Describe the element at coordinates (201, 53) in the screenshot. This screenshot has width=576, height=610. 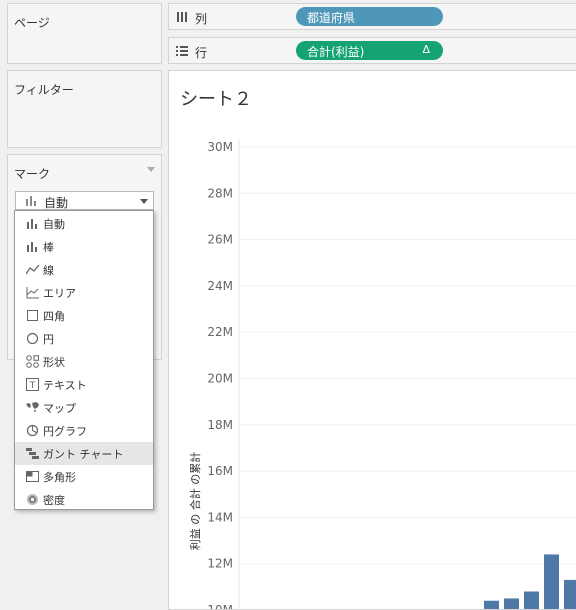
I see `rows-label: 行` at that location.